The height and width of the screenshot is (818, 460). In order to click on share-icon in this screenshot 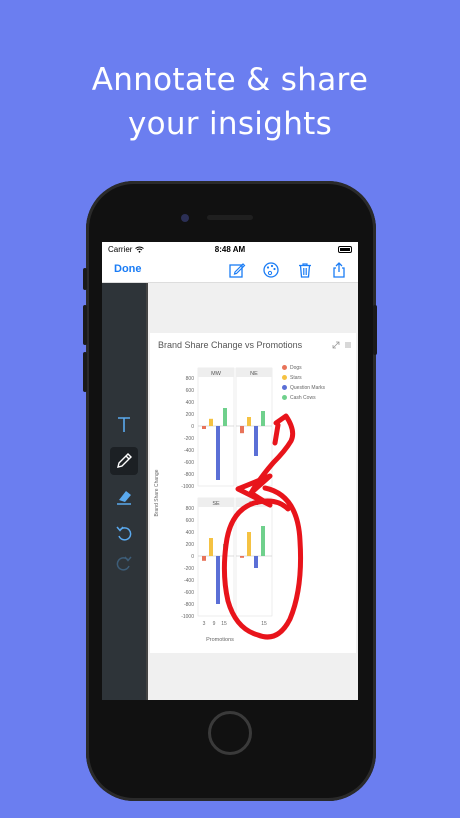, I will do `click(339, 270)`.